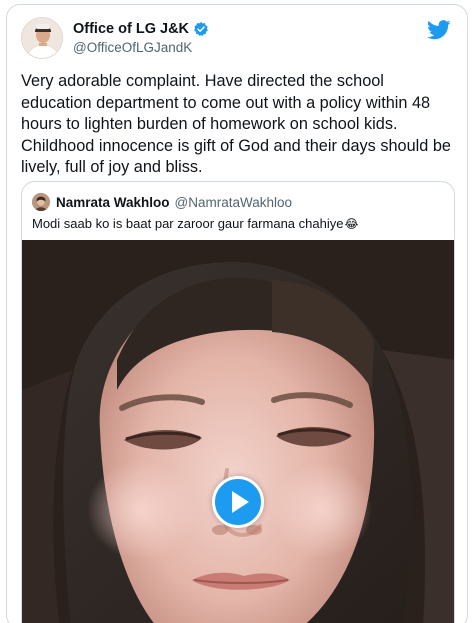 This screenshot has height=623, width=472. I want to click on author-avatar, so click(42, 38).